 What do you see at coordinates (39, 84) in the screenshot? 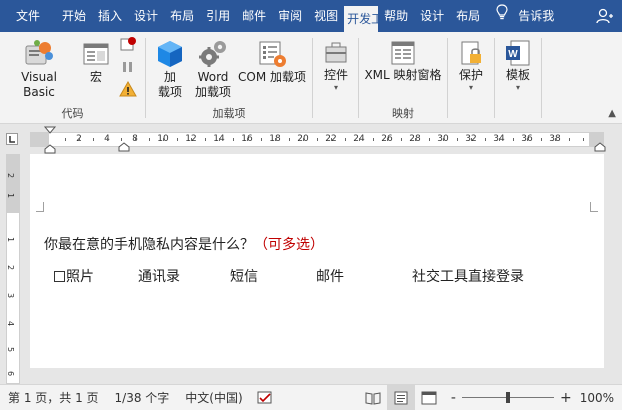
I see `visual-basic-label: Visual Basic` at bounding box center [39, 84].